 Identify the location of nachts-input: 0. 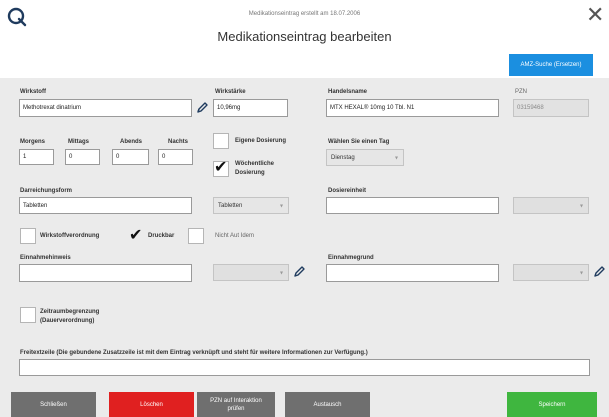
(175, 157).